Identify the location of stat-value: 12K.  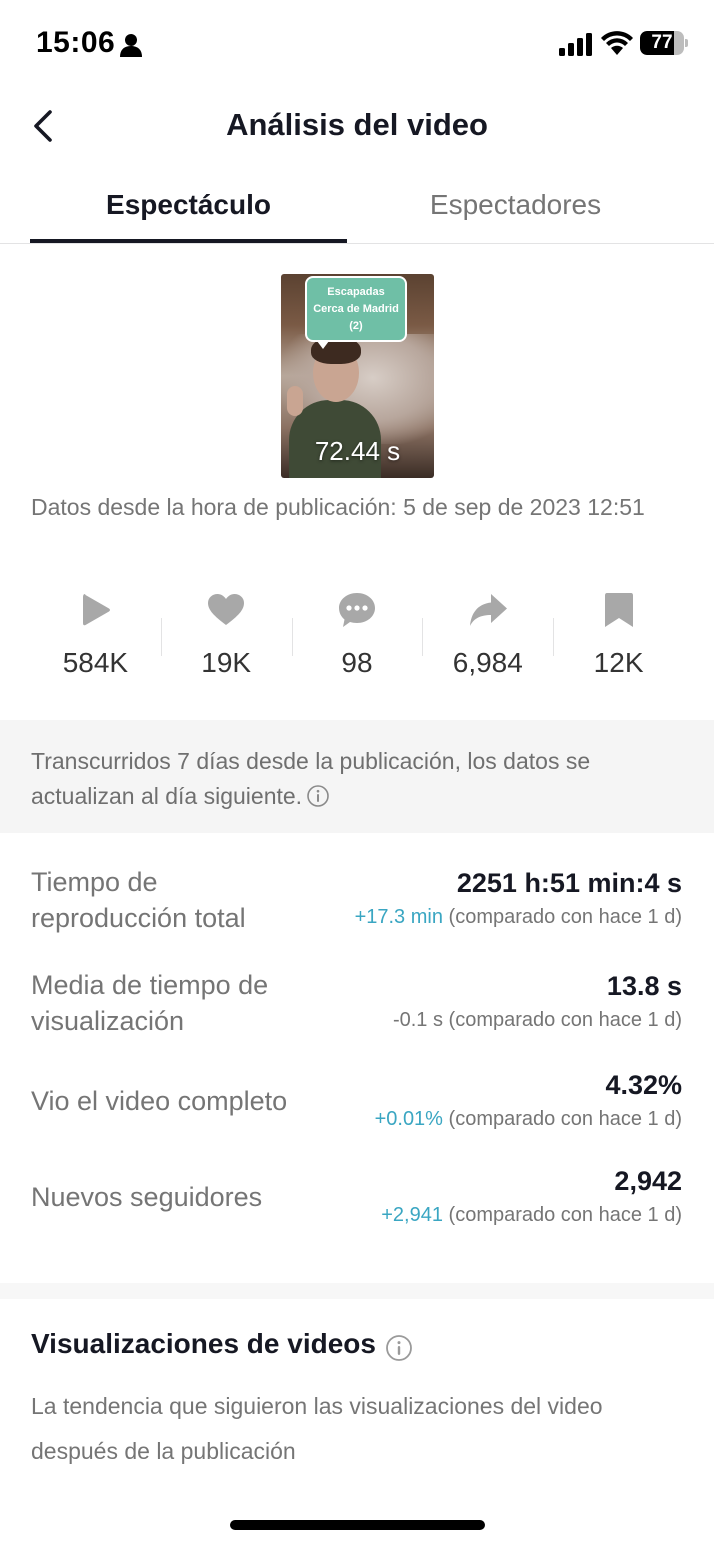
(618, 662).